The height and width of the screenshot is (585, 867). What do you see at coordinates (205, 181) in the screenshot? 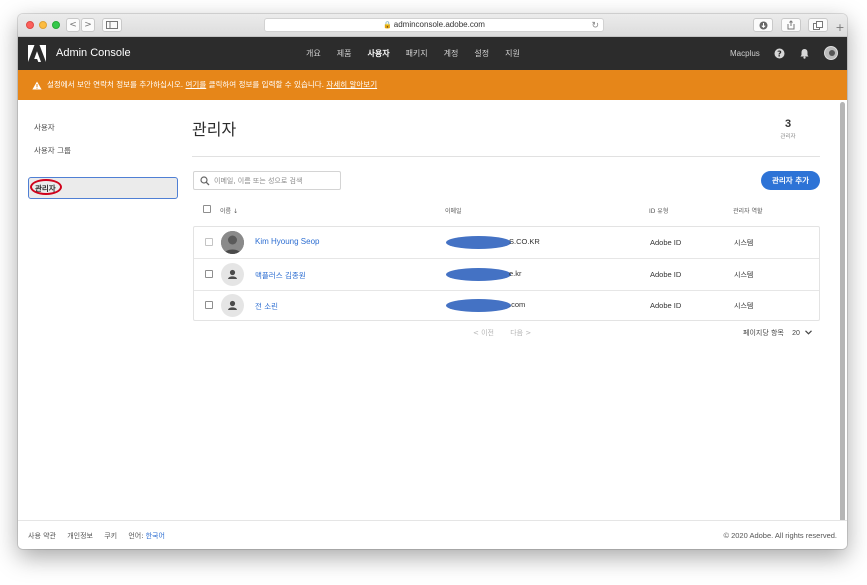
I see `search-icon` at bounding box center [205, 181].